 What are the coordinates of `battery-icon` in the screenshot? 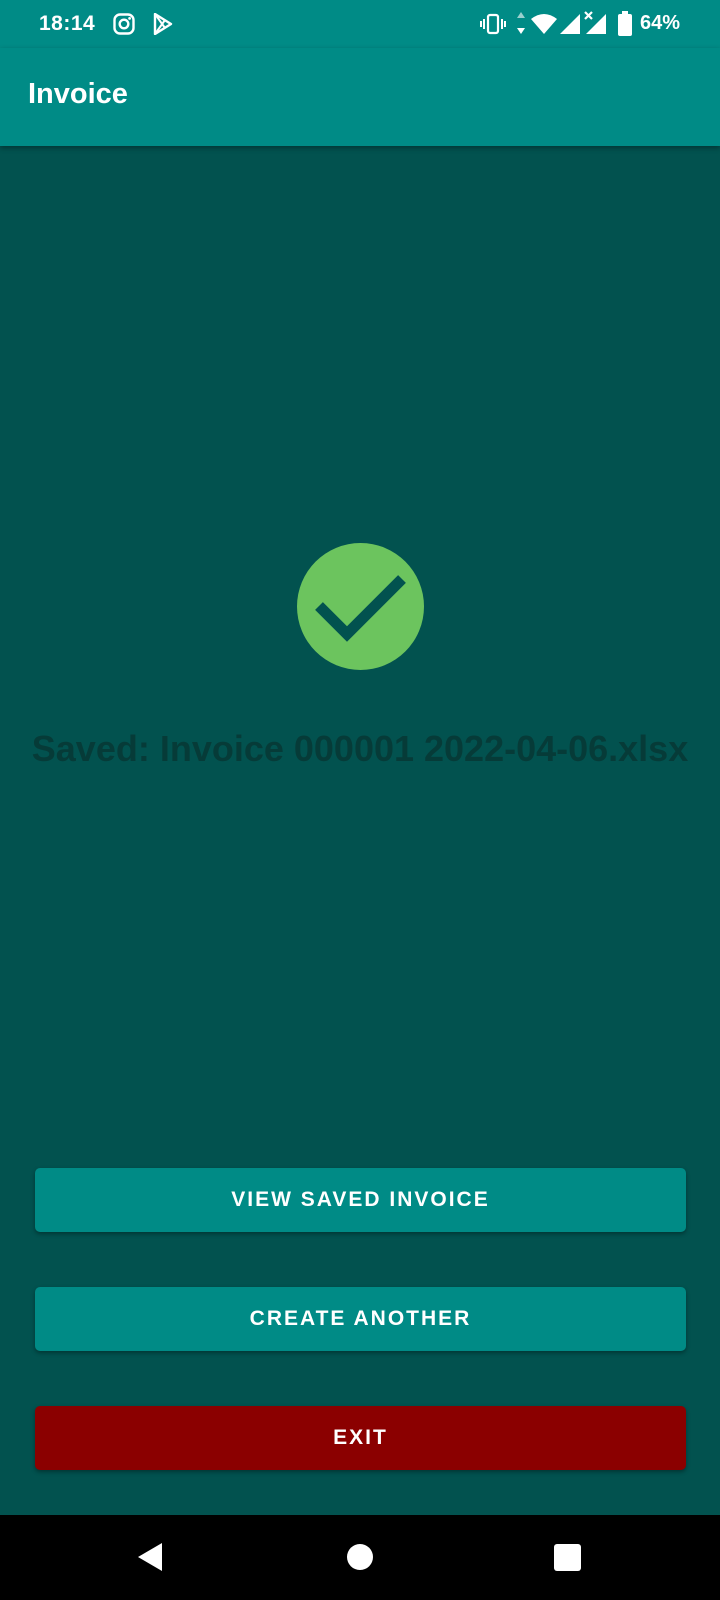 It's located at (625, 23).